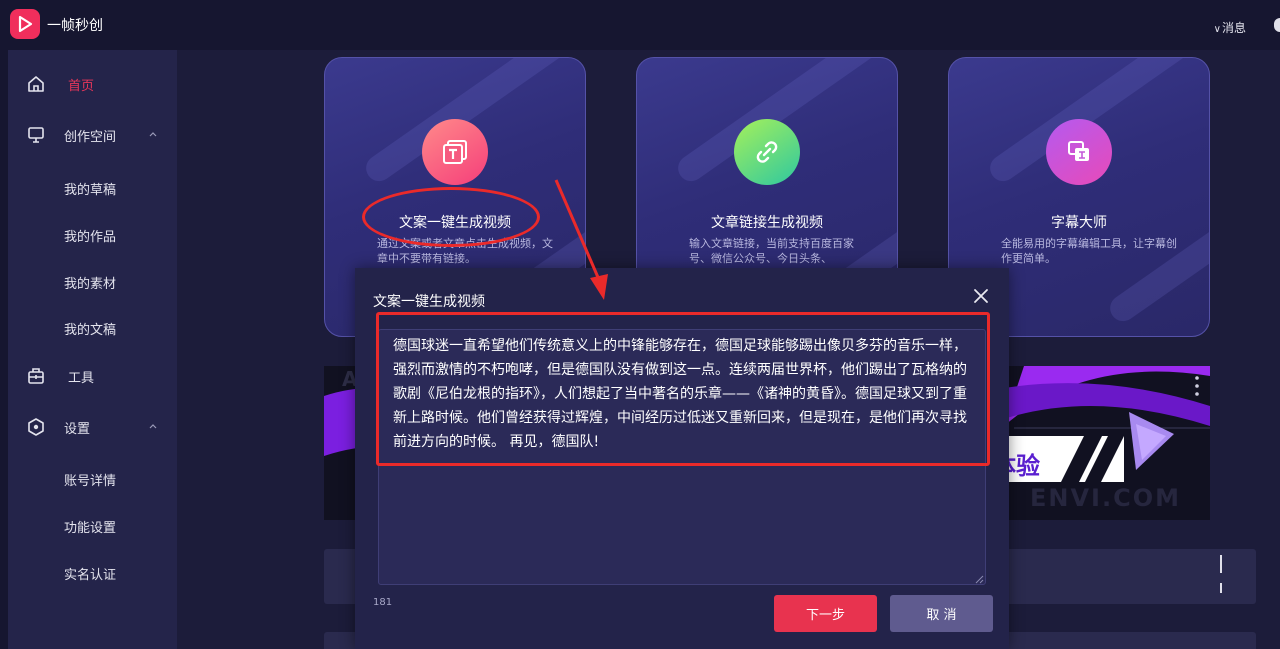 Image resolution: width=1280 pixels, height=649 pixels. What do you see at coordinates (640, 25) in the screenshot?
I see `top-bar: 一帧秒创 ∨消息` at bounding box center [640, 25].